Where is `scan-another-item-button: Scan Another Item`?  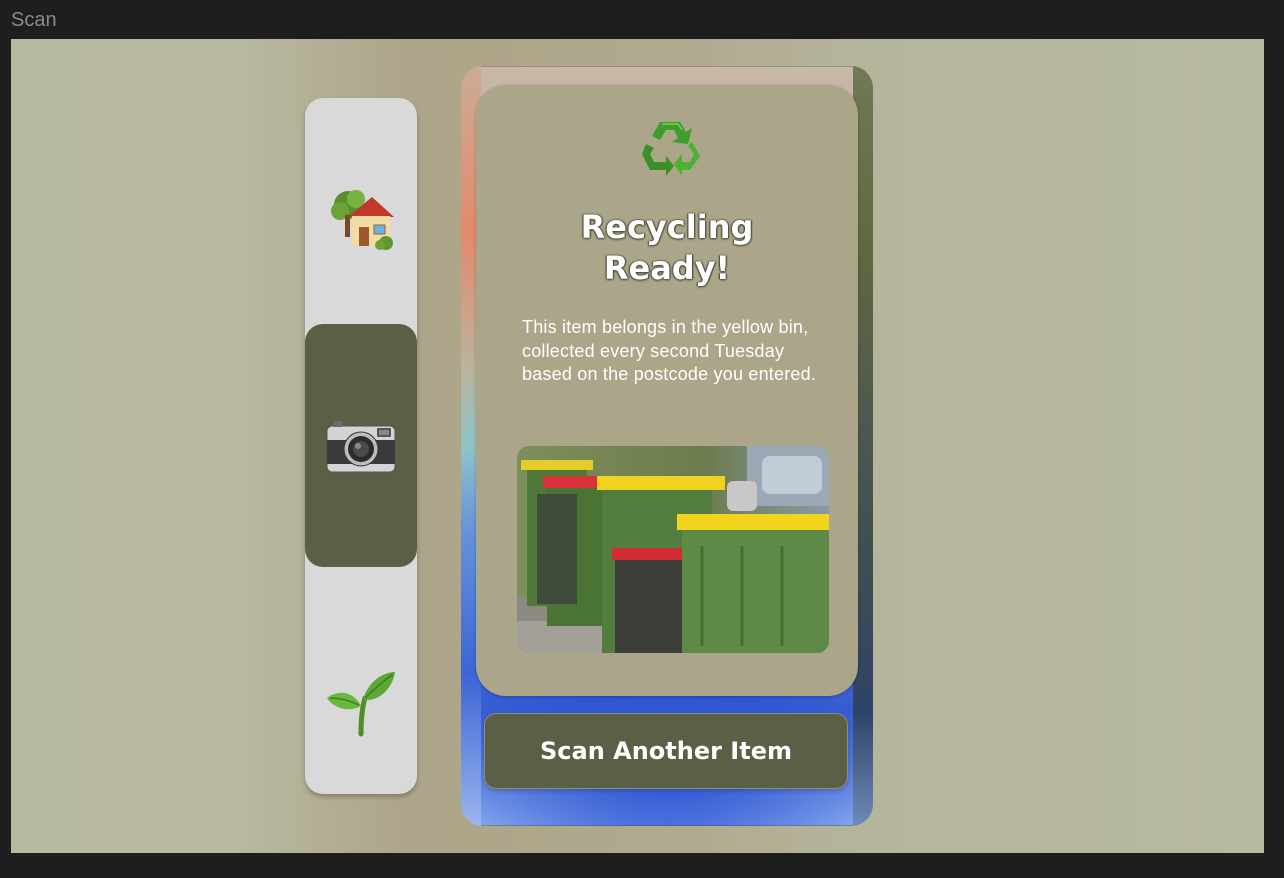 scan-another-item-button: Scan Another Item is located at coordinates (666, 751).